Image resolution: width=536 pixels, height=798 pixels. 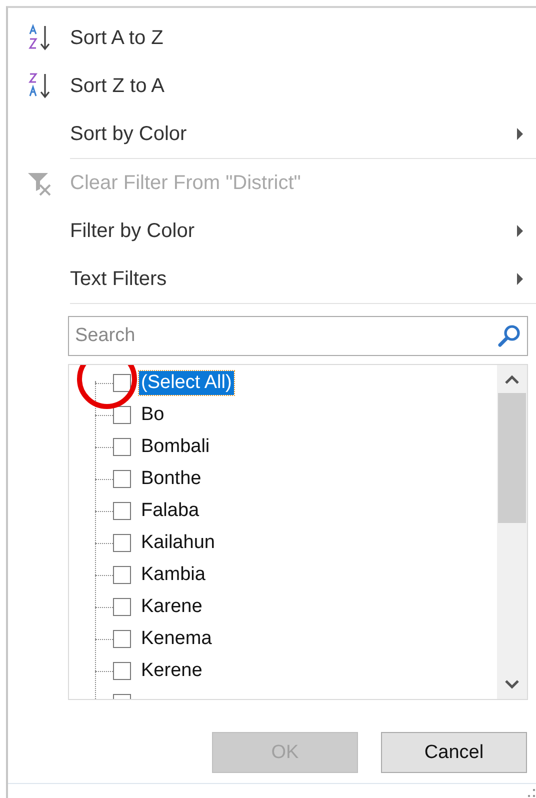 I want to click on search-icon, so click(x=510, y=336).